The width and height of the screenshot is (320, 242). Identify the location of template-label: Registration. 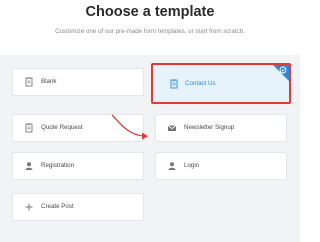
(58, 165).